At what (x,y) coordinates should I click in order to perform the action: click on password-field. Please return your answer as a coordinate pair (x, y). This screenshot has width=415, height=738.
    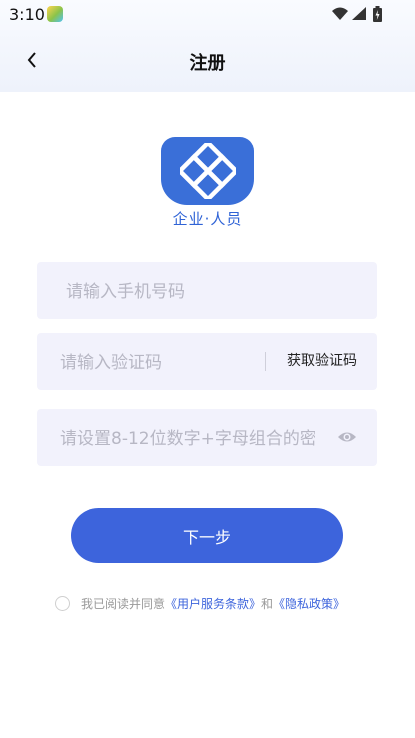
    Looking at the image, I should click on (207, 438).